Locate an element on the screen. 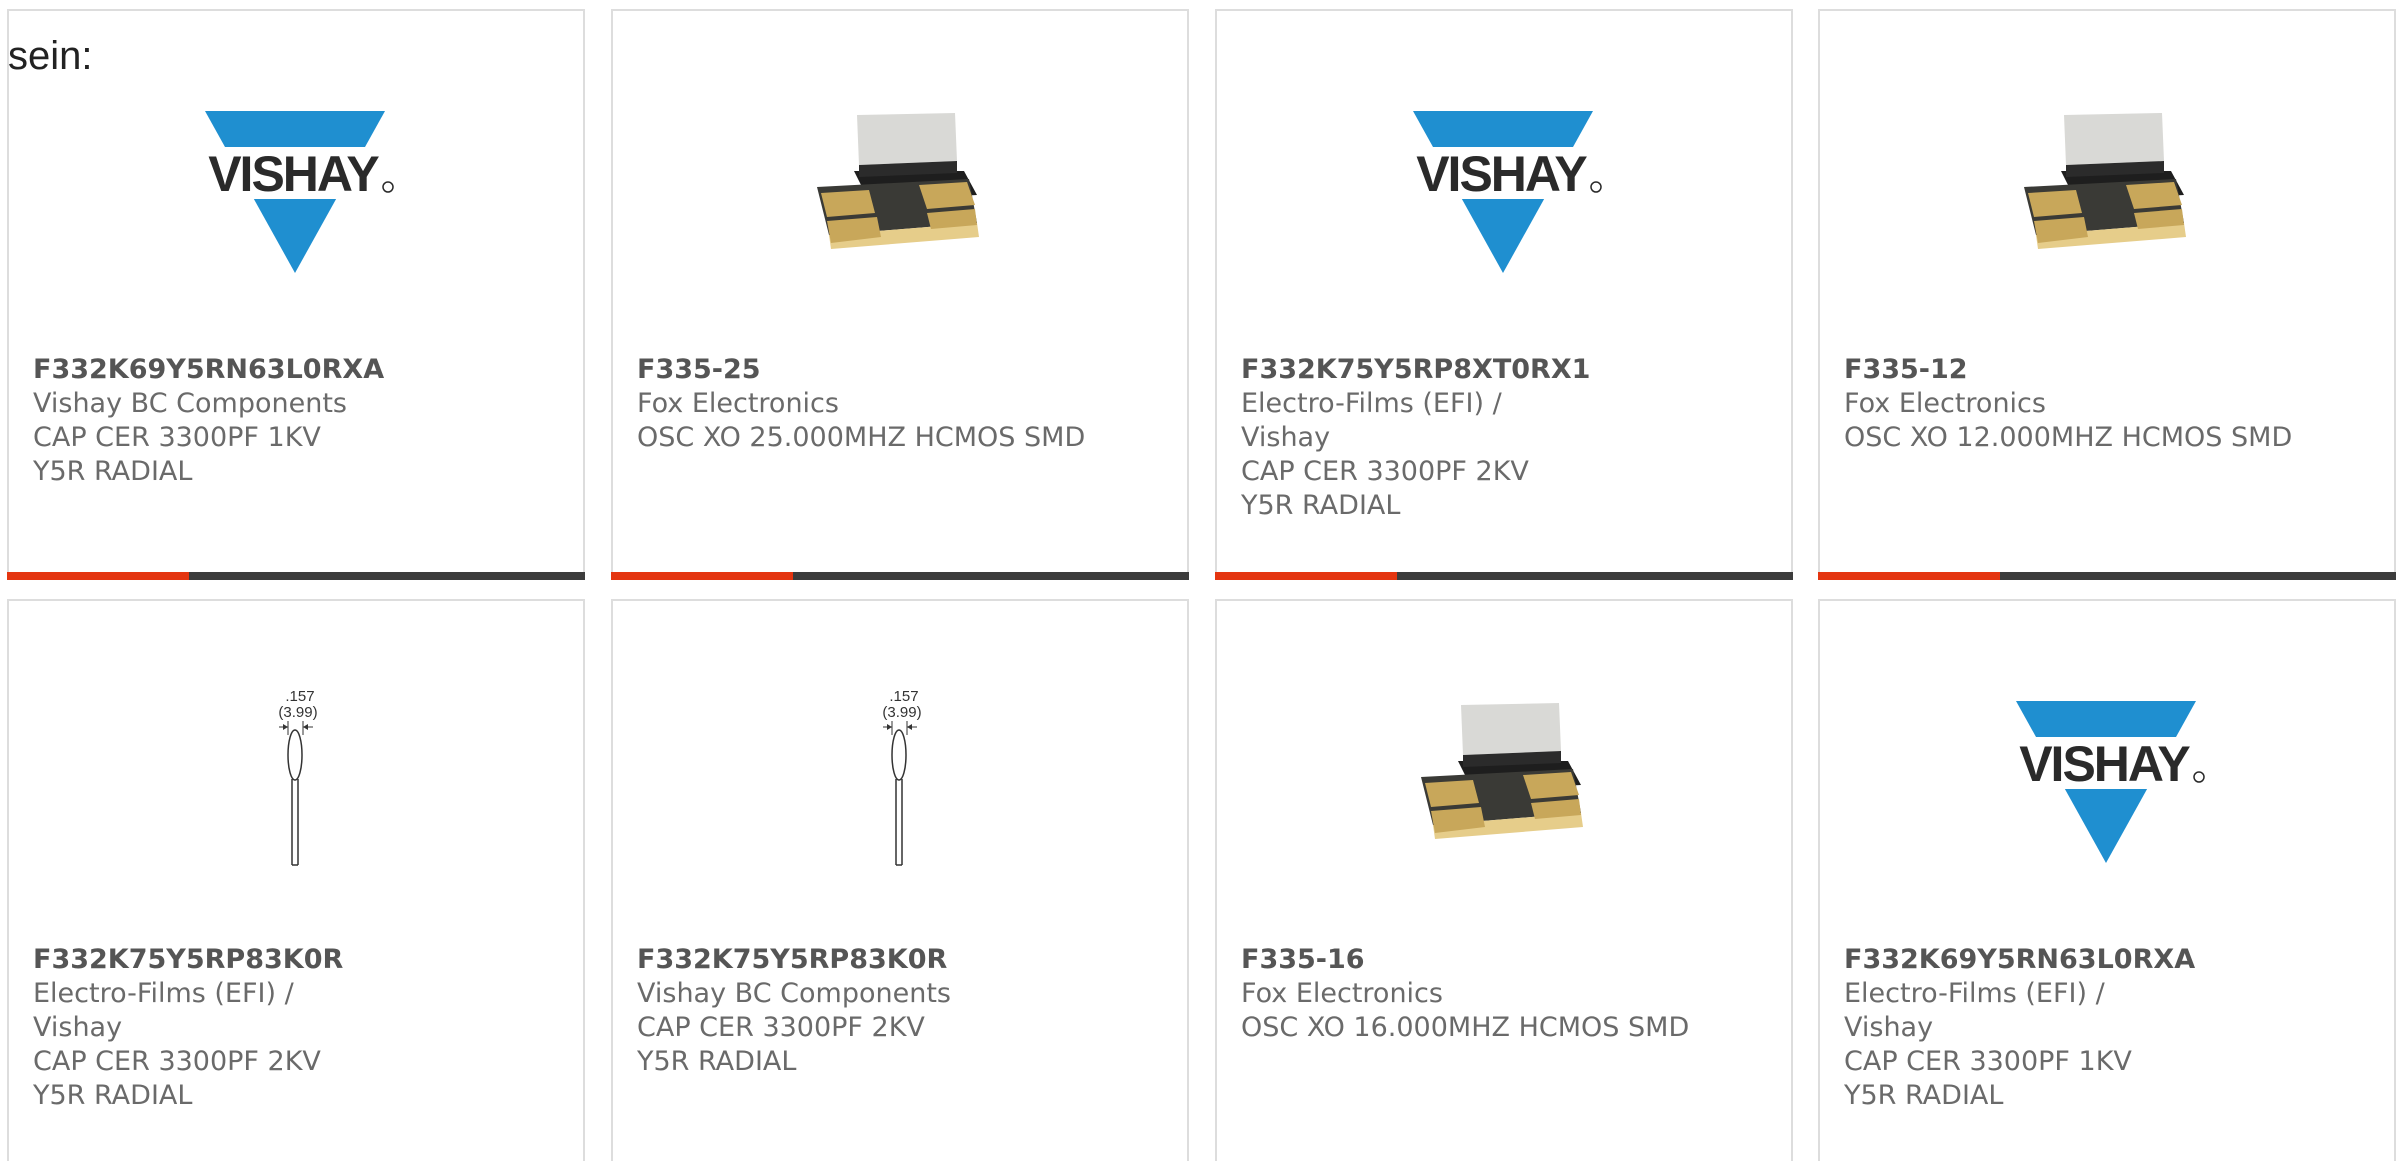 The width and height of the screenshot is (2400, 1161). part-number-link: F335-25 is located at coordinates (897, 370).